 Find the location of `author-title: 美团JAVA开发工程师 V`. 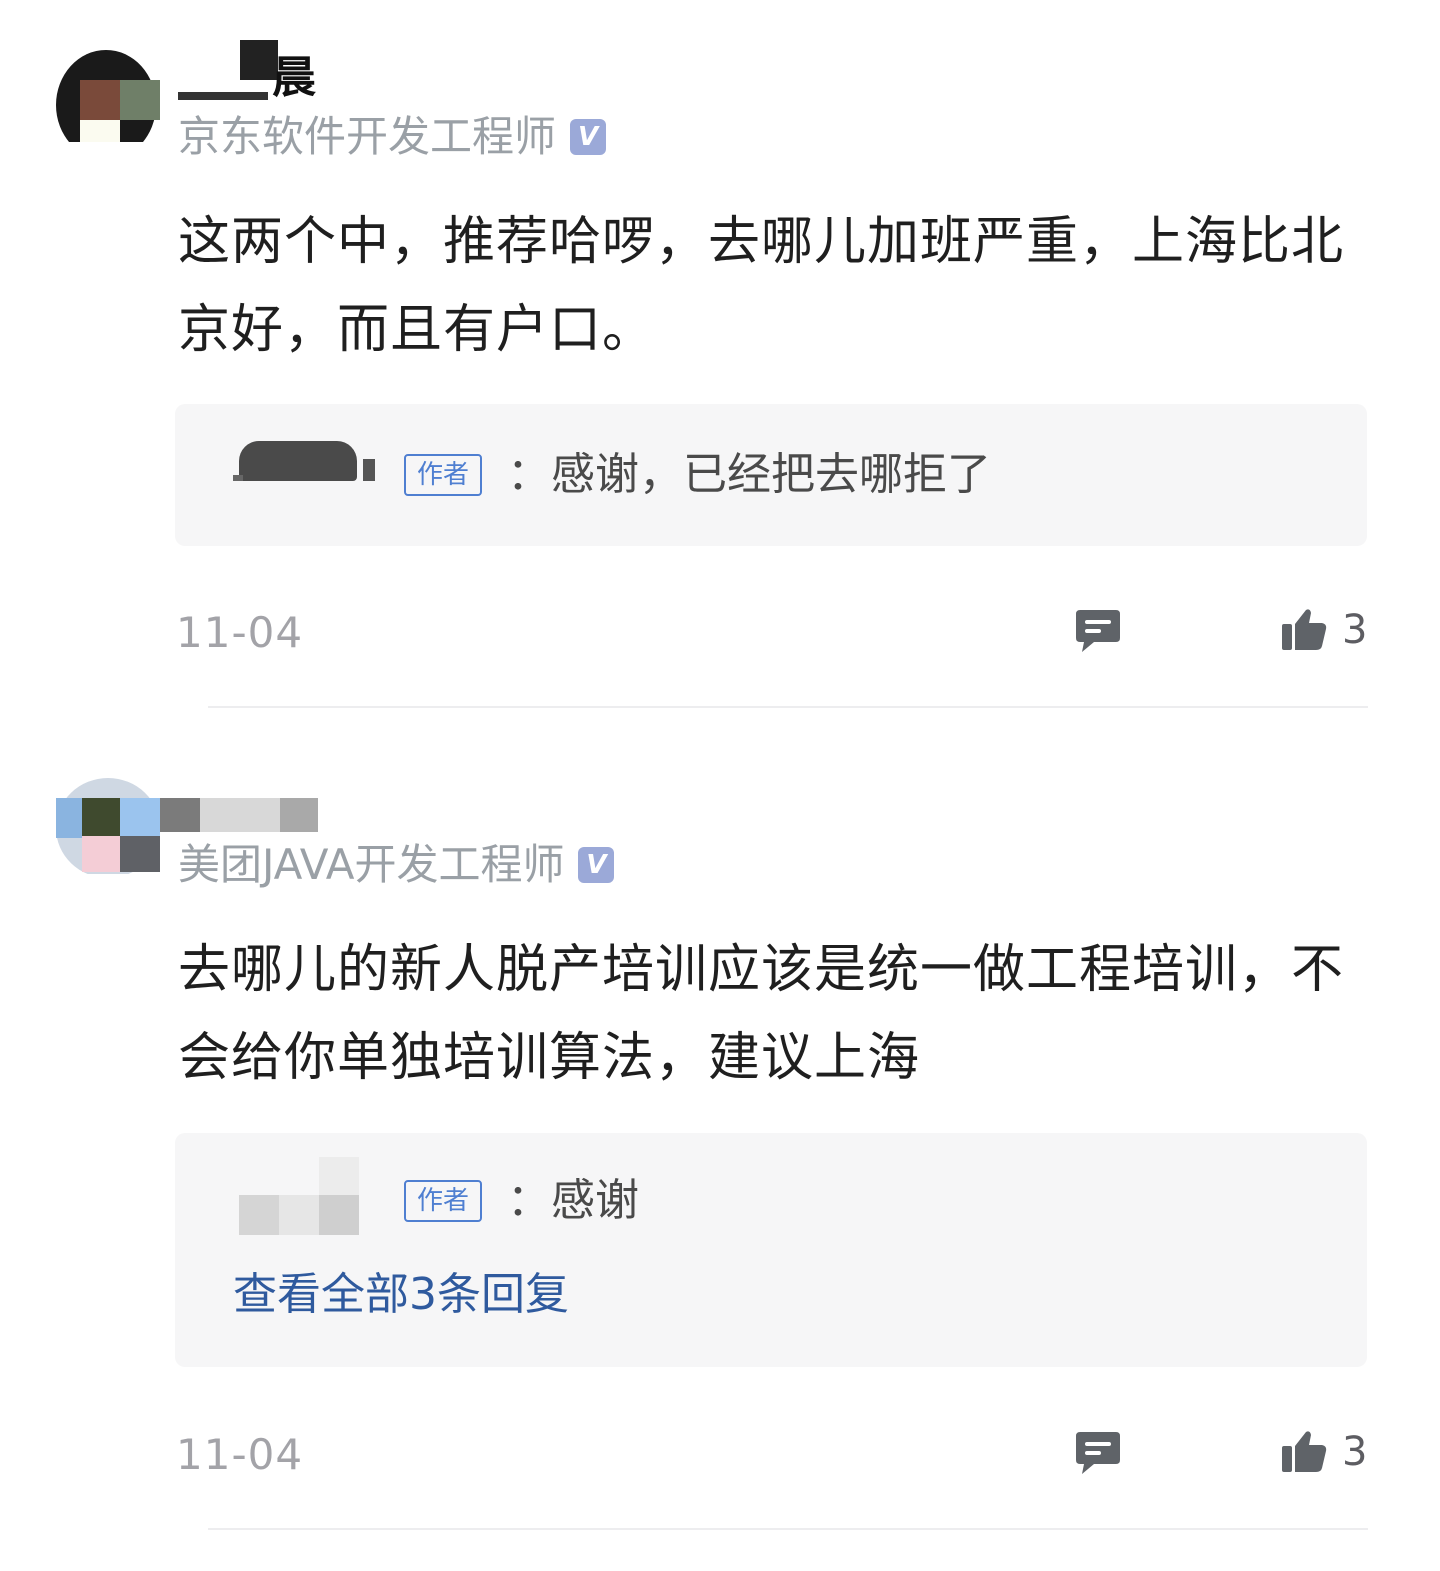

author-title: 美团JAVA开发工程师 V is located at coordinates (396, 865).